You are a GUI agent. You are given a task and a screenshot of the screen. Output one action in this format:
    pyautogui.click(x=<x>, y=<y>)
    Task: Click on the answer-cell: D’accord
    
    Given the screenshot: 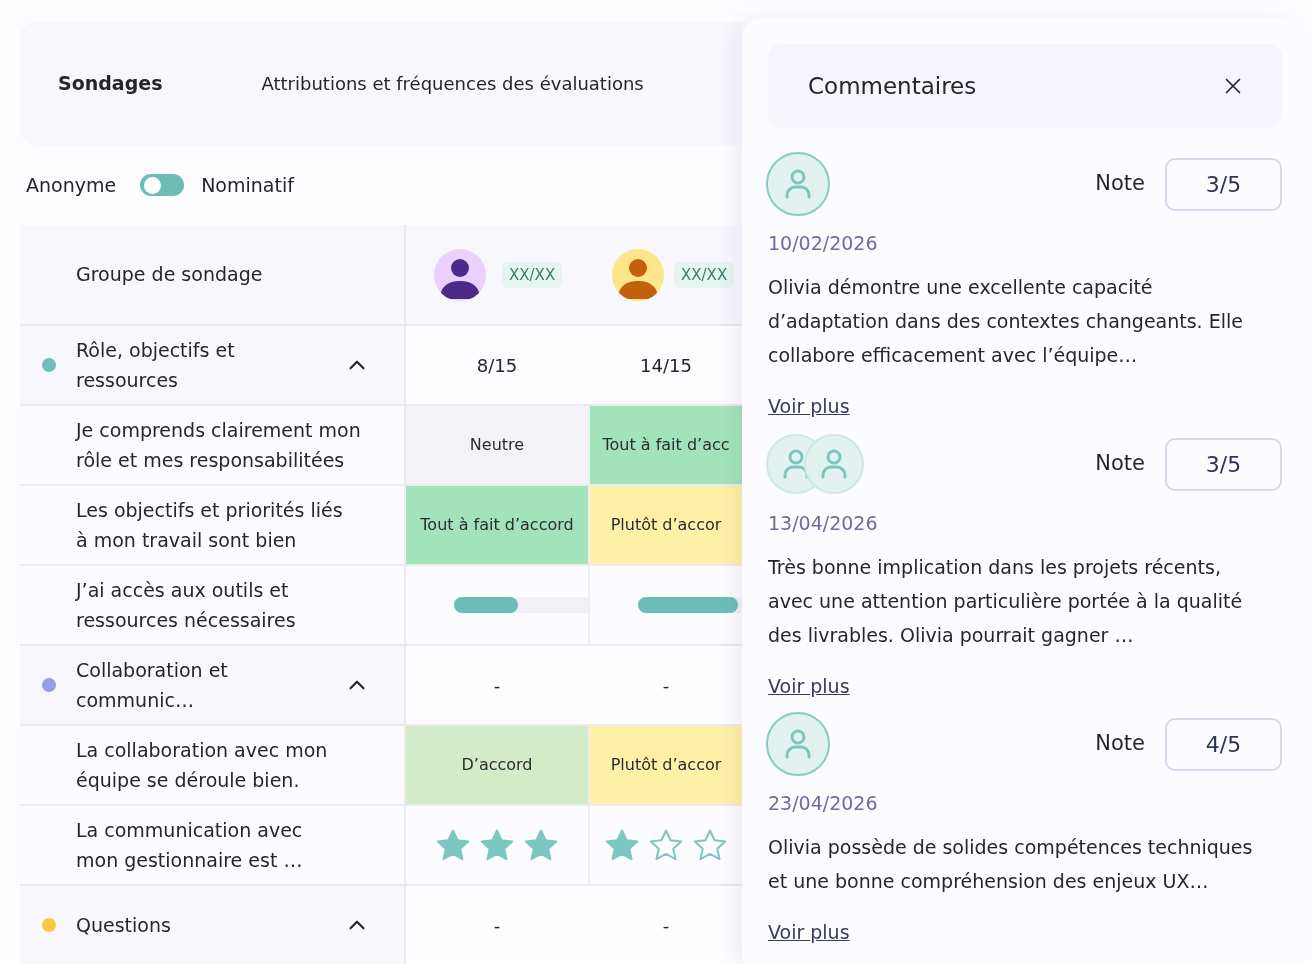 What is the action you would take?
    pyautogui.click(x=497, y=765)
    